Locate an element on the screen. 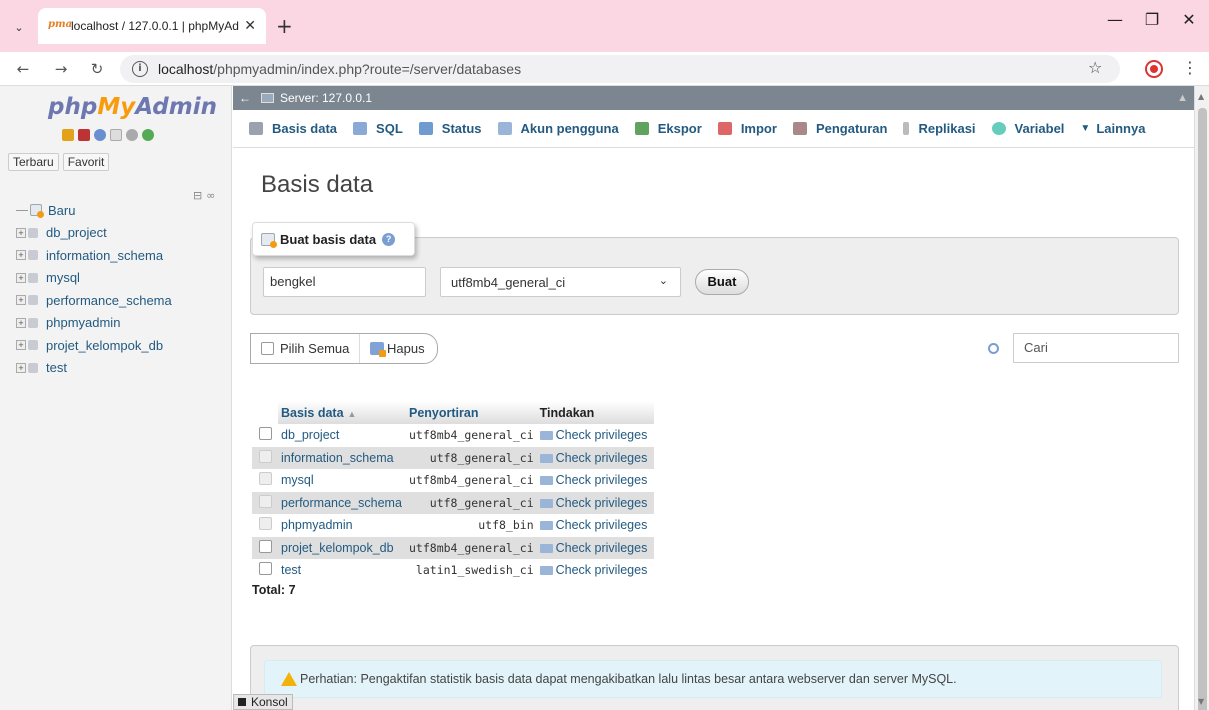 The image size is (1209, 710). search-icon is located at coordinates (993, 348).